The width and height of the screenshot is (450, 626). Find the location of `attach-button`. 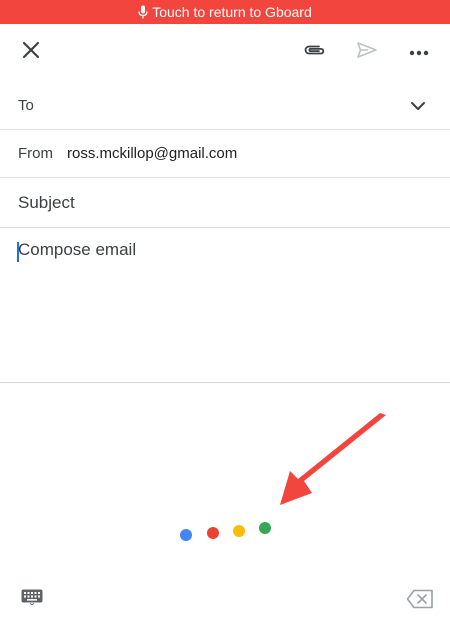

attach-button is located at coordinates (315, 52).